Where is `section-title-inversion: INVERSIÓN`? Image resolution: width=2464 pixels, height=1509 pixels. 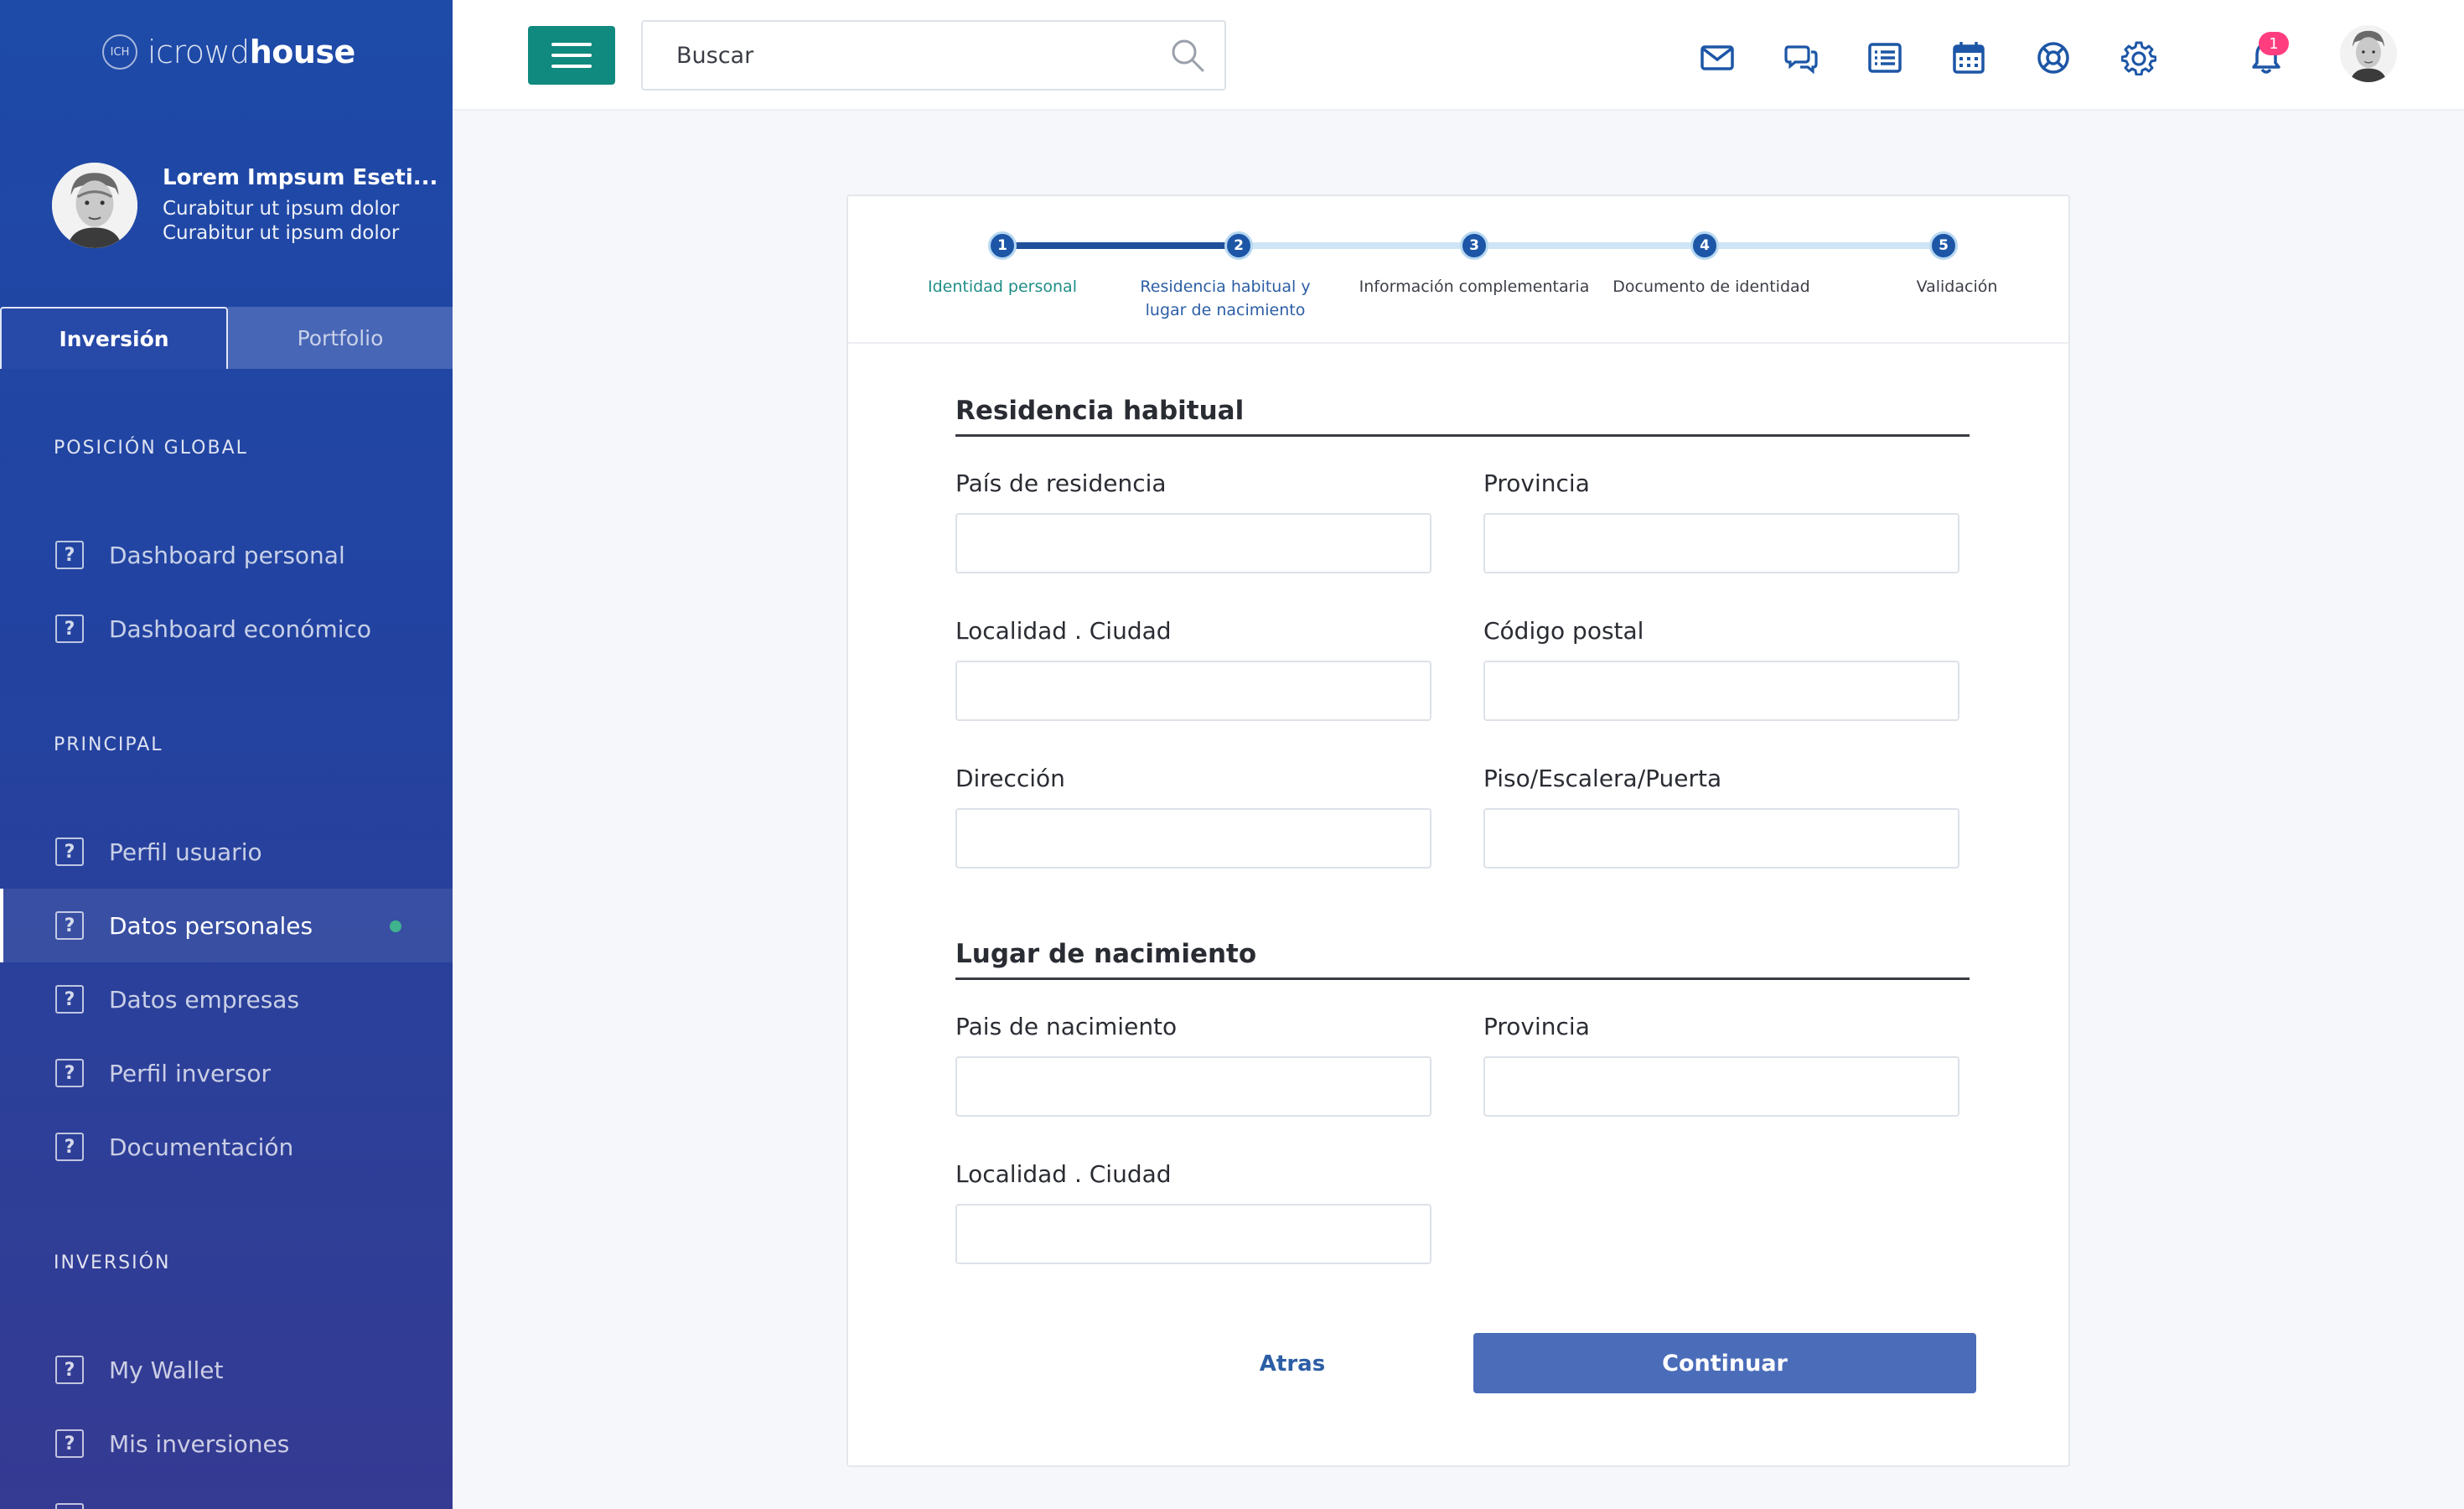 section-title-inversion: INVERSIÓN is located at coordinates (112, 1262).